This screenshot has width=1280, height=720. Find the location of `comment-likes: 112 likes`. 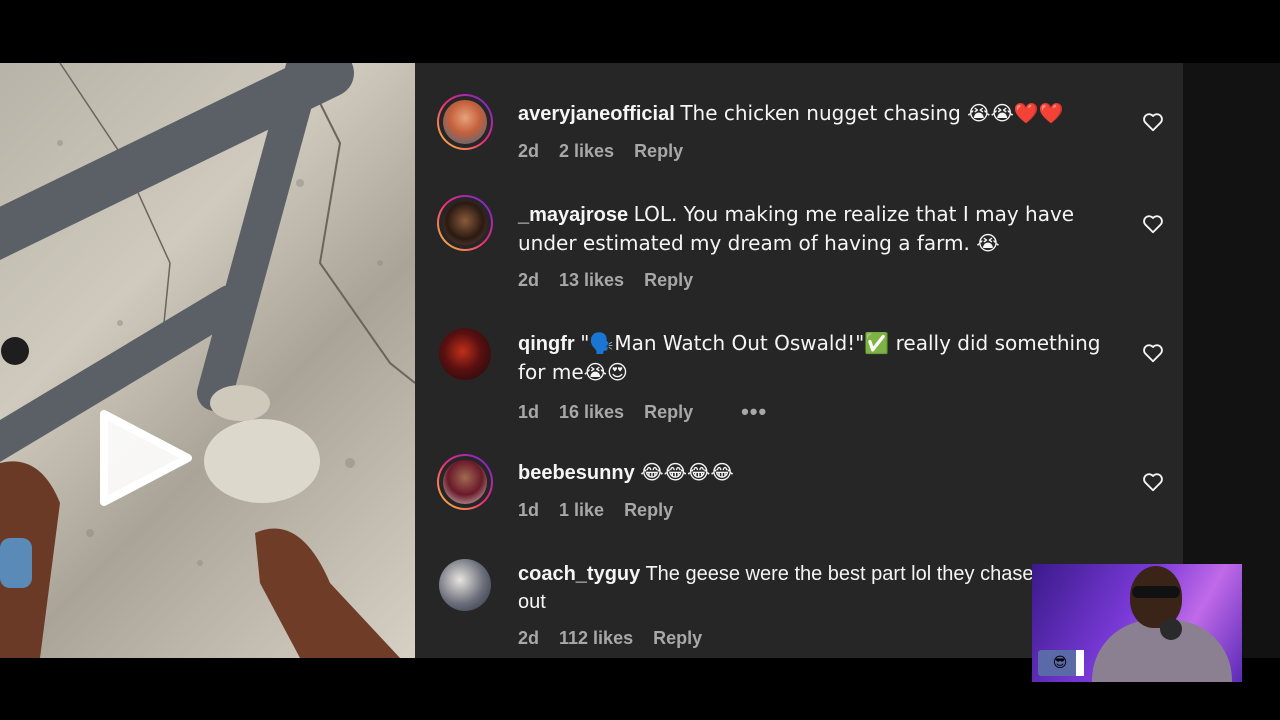

comment-likes: 112 likes is located at coordinates (596, 638).